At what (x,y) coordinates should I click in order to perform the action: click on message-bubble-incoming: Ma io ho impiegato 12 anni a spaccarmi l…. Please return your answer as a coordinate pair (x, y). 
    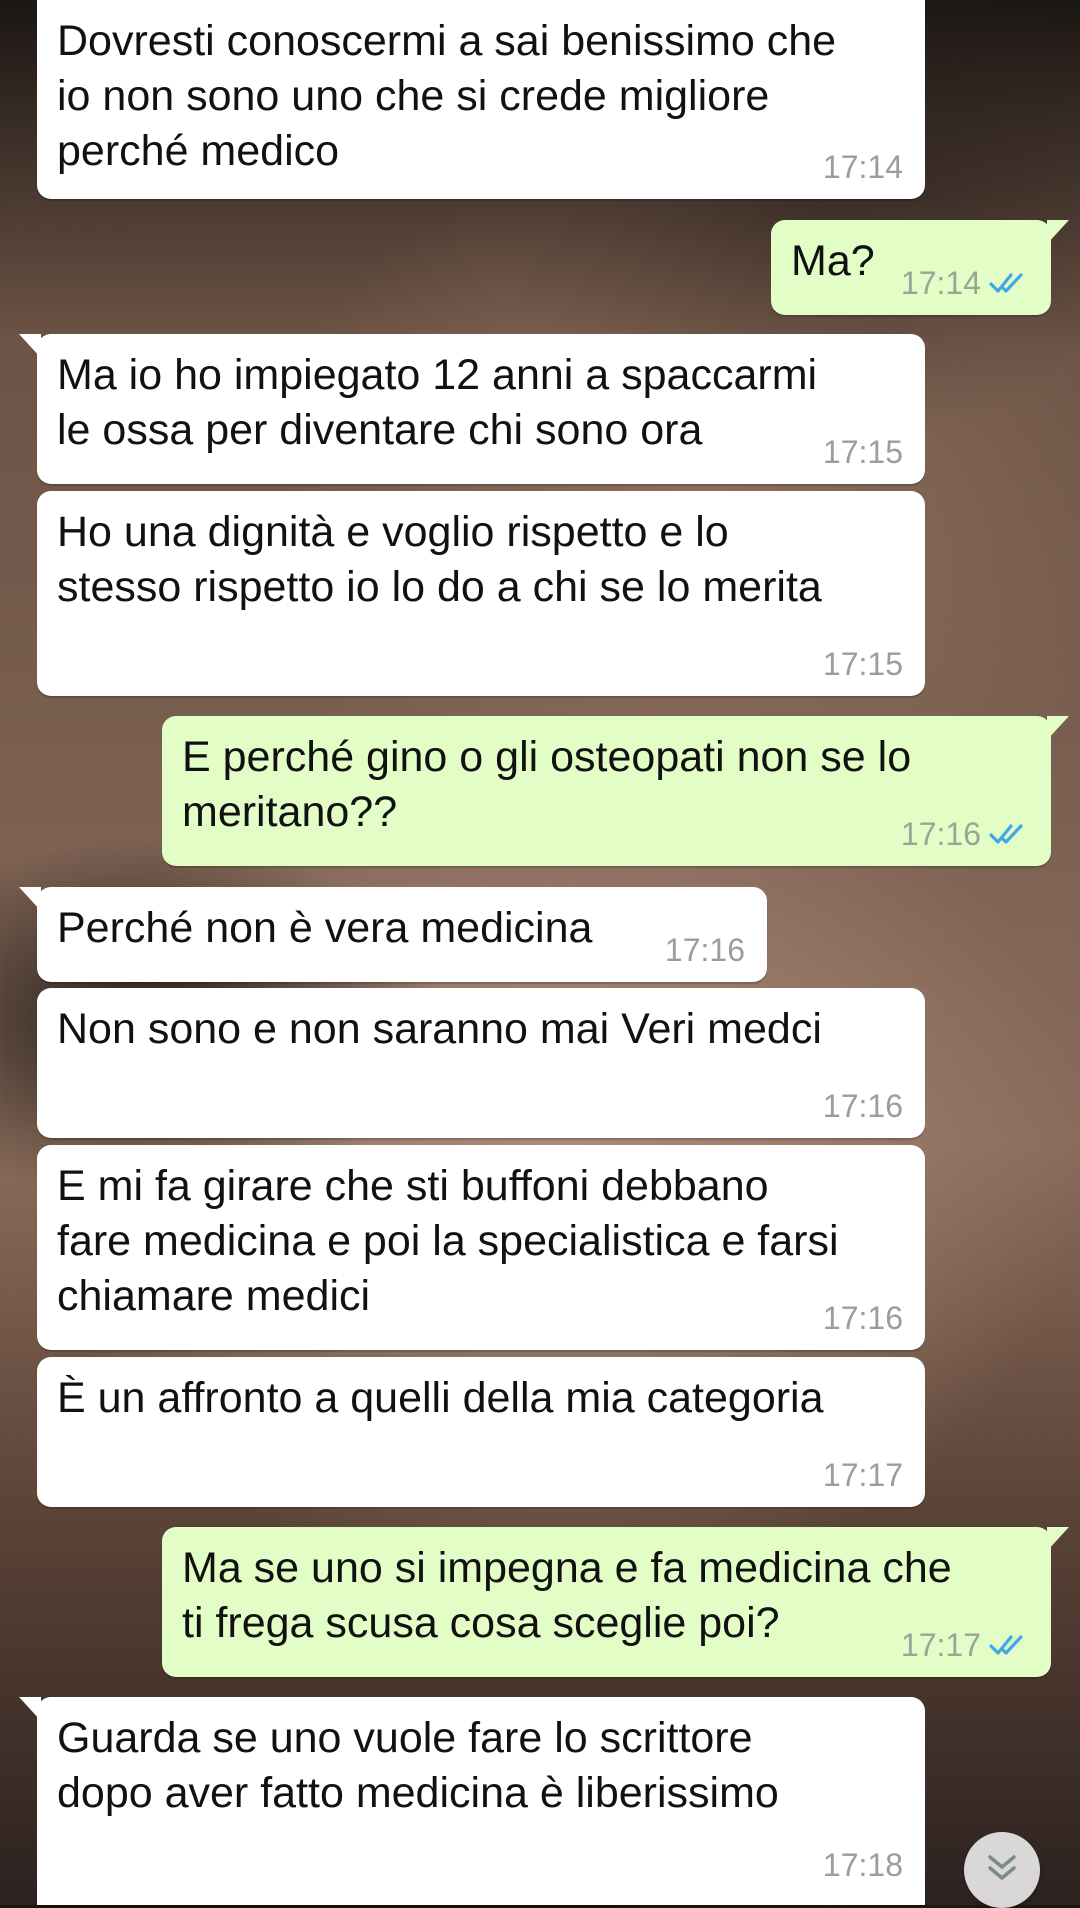
    Looking at the image, I should click on (472, 409).